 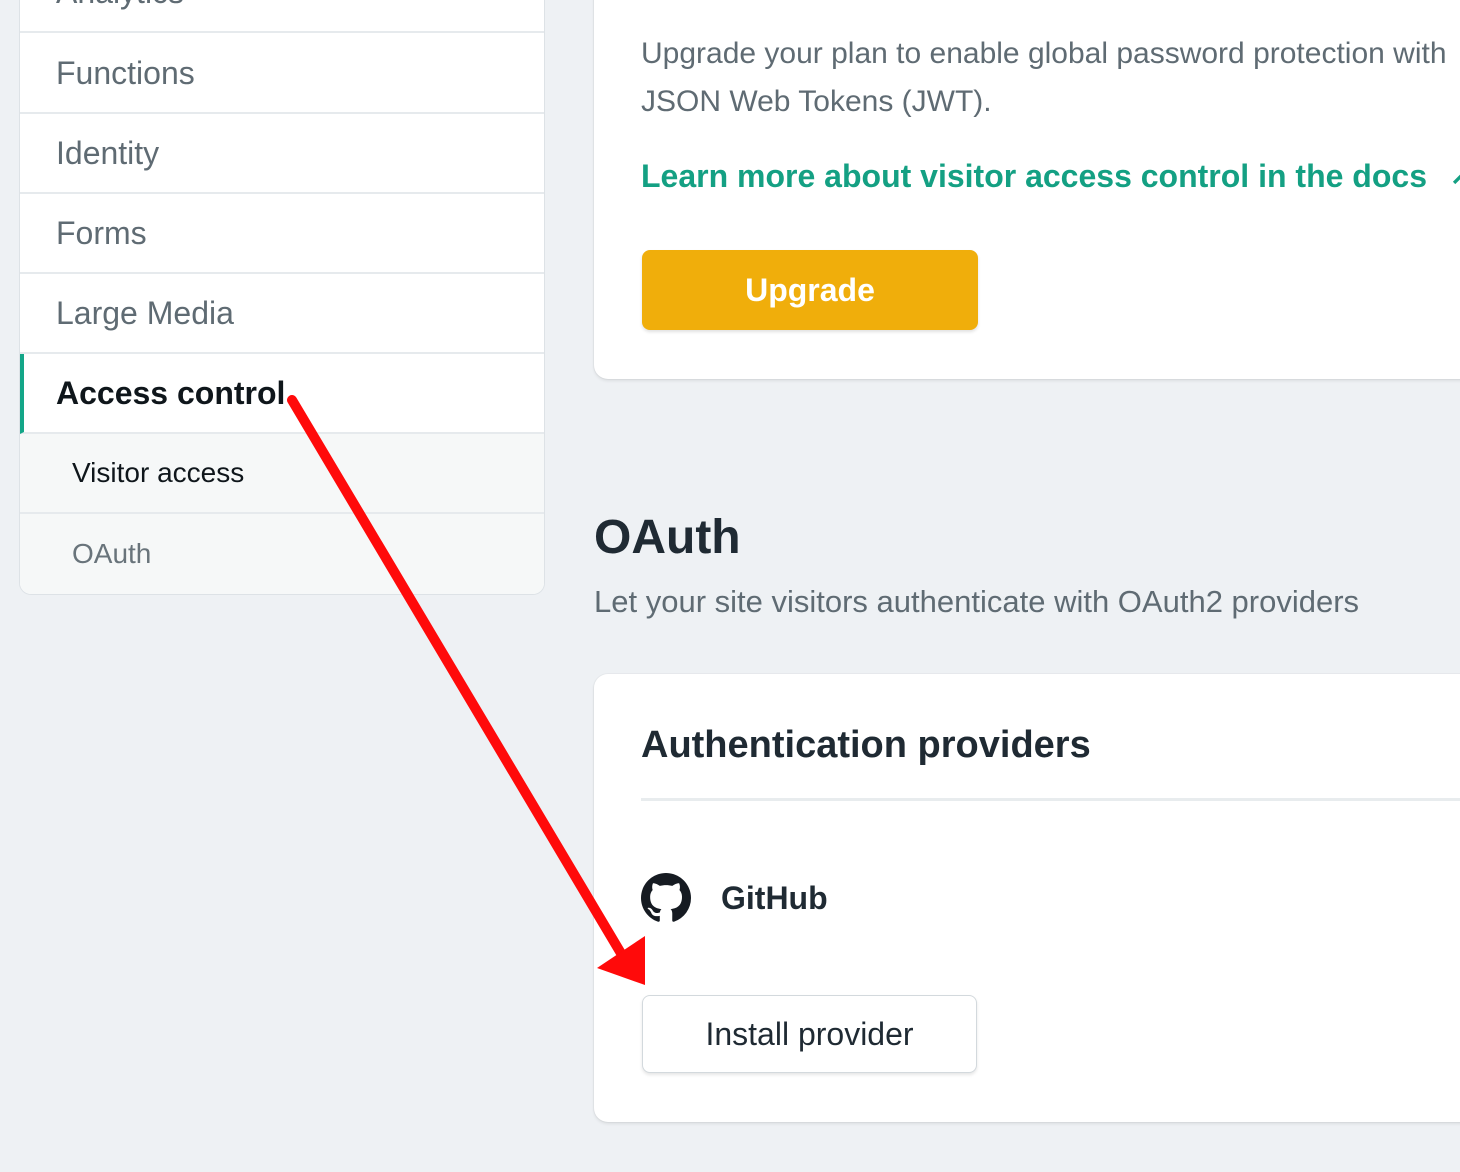 I want to click on sidebar-item-forms: Forms, so click(x=282, y=234).